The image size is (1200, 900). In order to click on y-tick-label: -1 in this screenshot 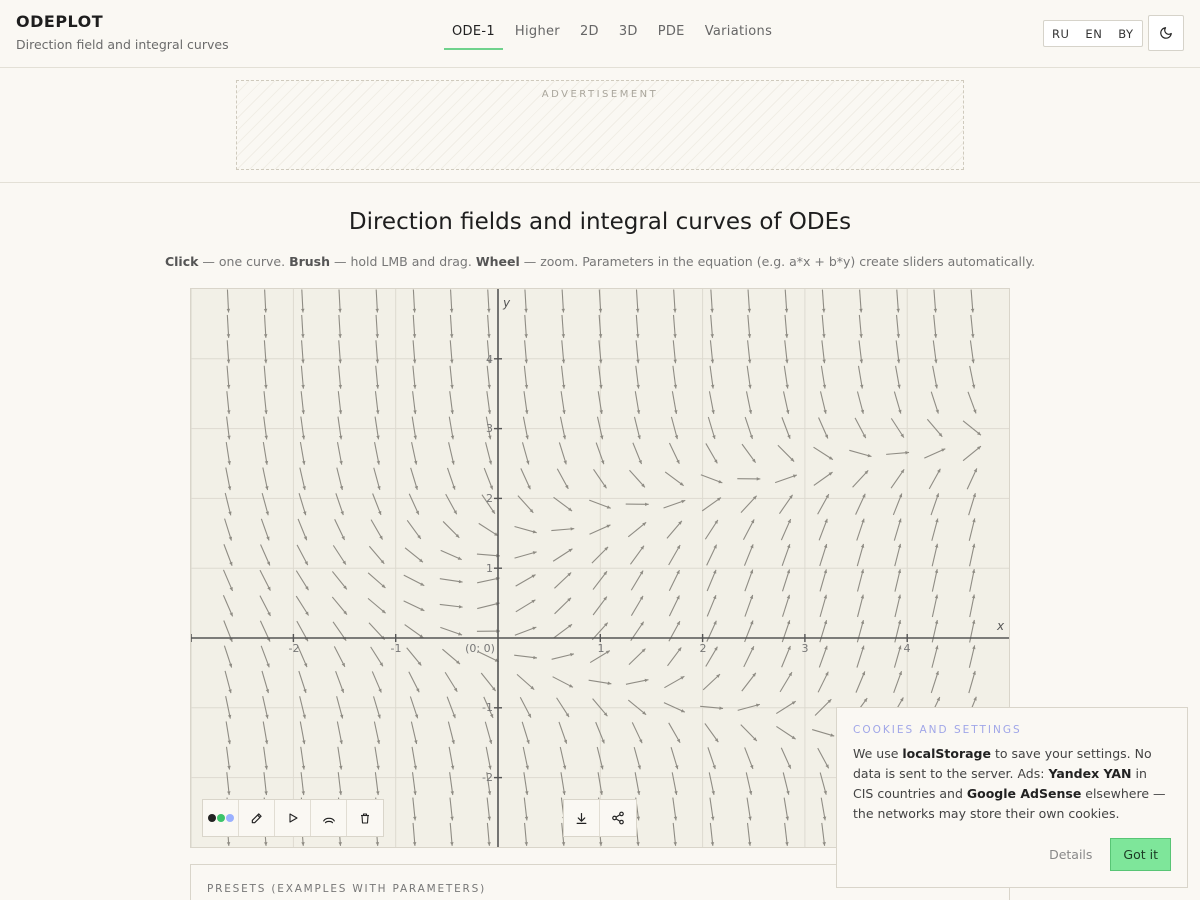, I will do `click(487, 707)`.